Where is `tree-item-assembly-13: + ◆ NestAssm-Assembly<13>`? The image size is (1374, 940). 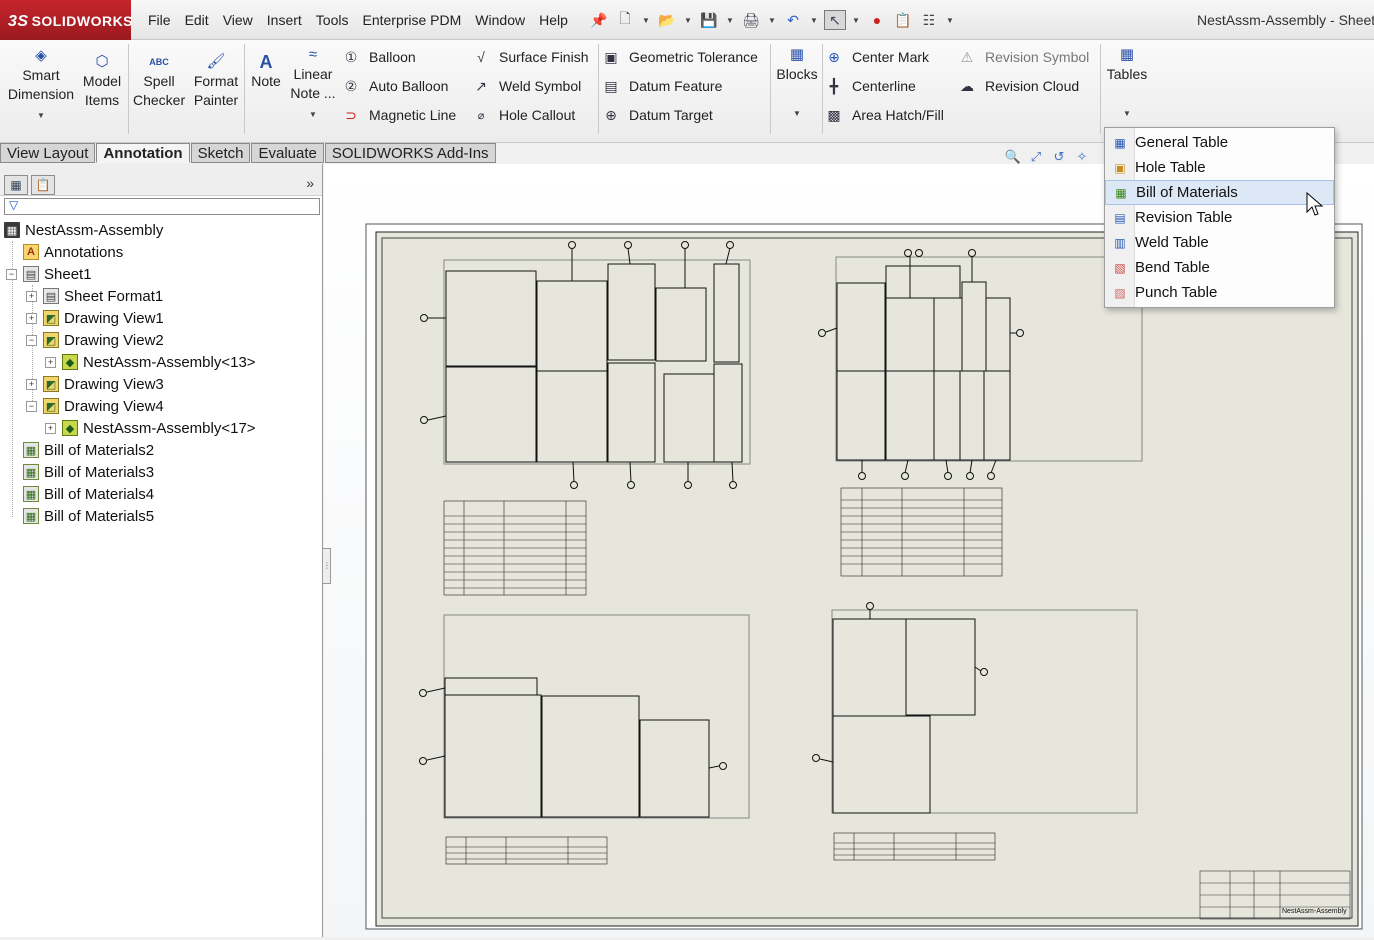 tree-item-assembly-13: + ◆ NestAssm-Assembly<13> is located at coordinates (150, 362).